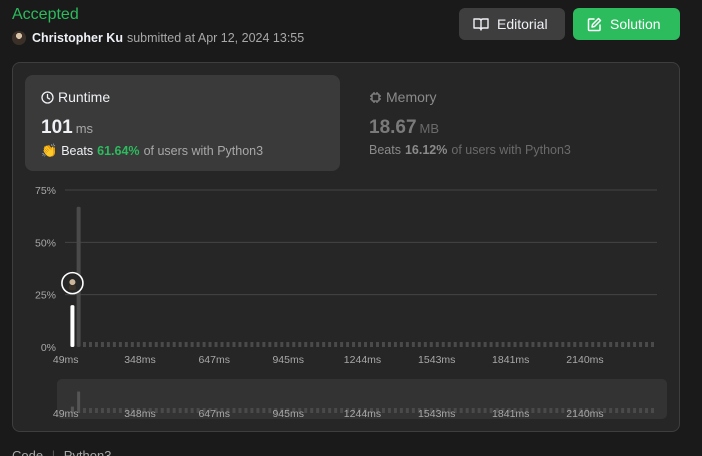 Image resolution: width=702 pixels, height=456 pixels. What do you see at coordinates (45, 191) in the screenshot?
I see `y-tick-label: 75%` at bounding box center [45, 191].